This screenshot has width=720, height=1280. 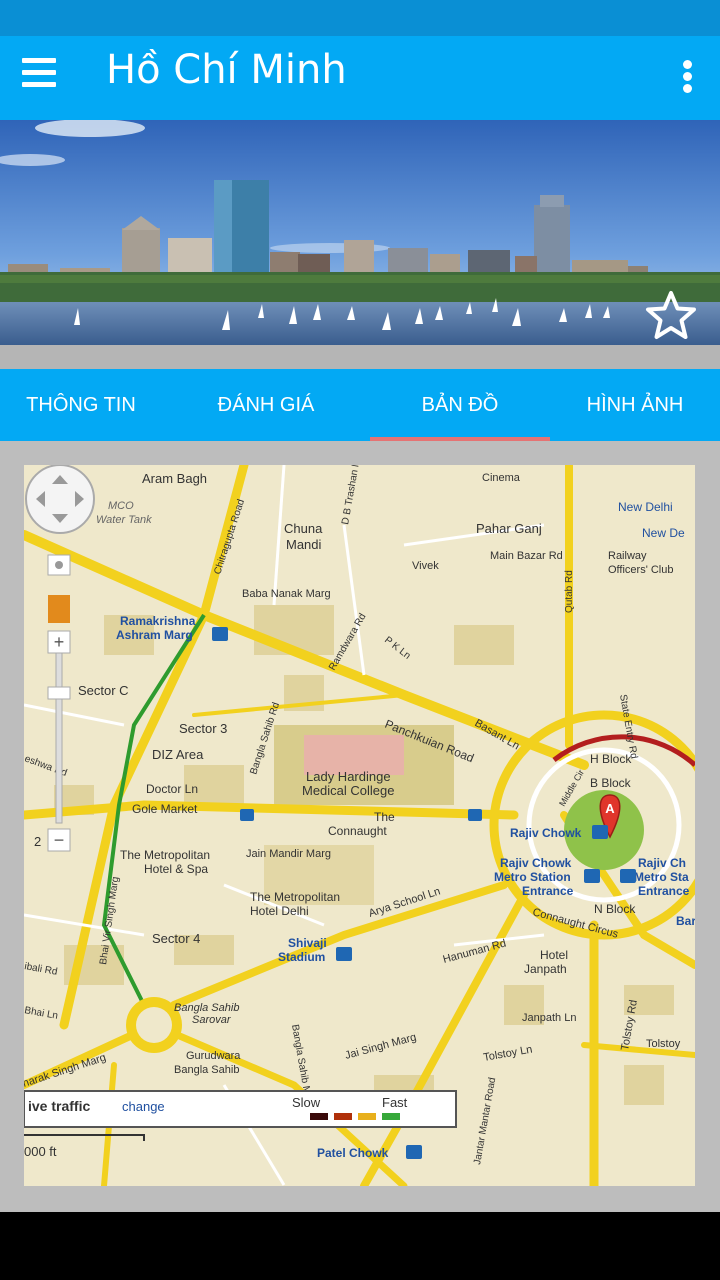 What do you see at coordinates (59, 609) in the screenshot?
I see `pegman-icon` at bounding box center [59, 609].